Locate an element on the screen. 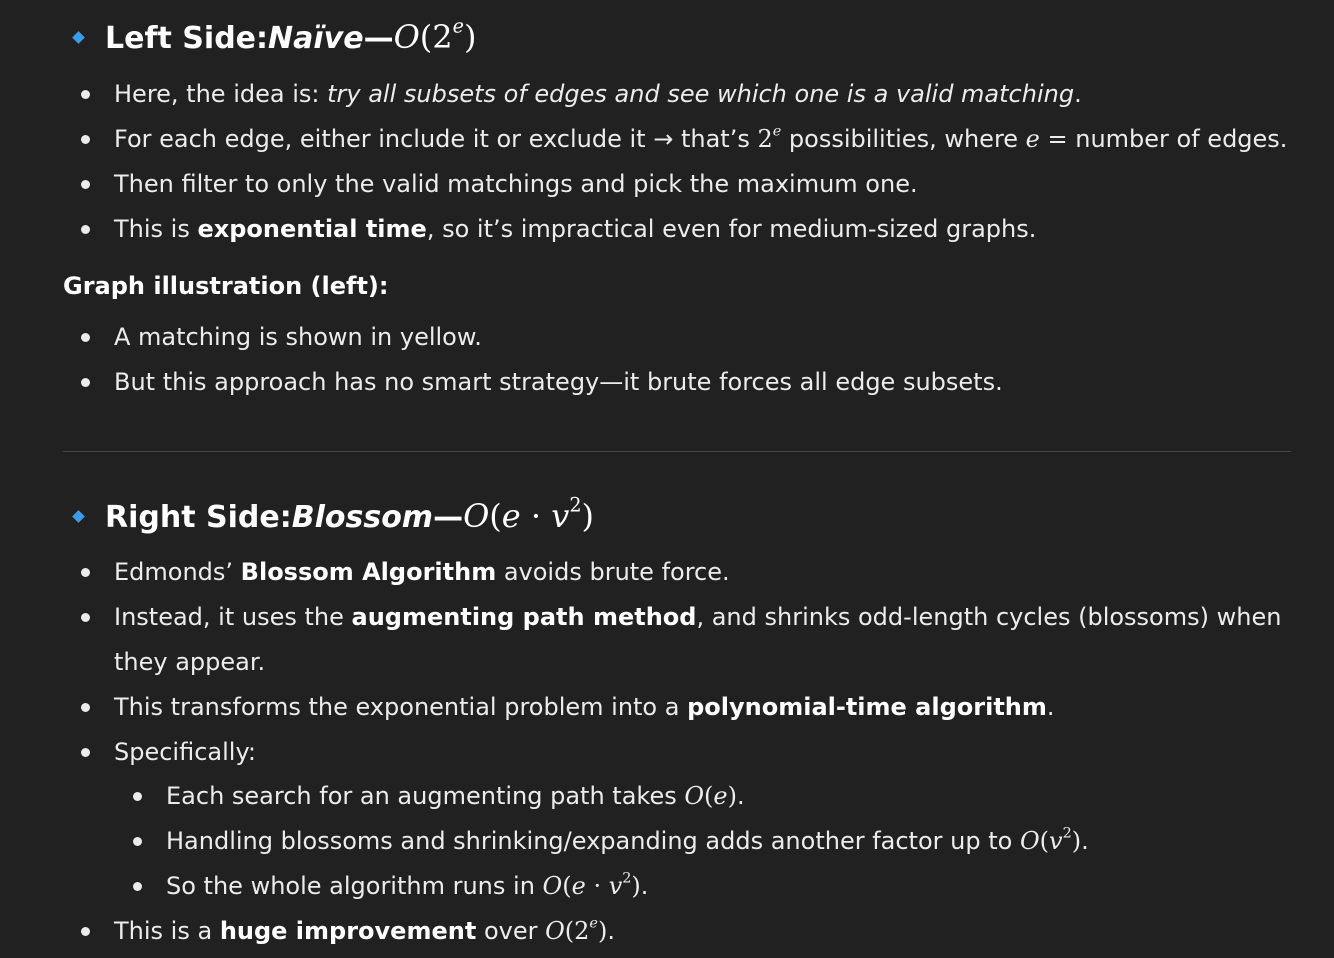 This screenshot has width=1334, height=958. right-heading-complexity: O(e · v2) is located at coordinates (529, 514).